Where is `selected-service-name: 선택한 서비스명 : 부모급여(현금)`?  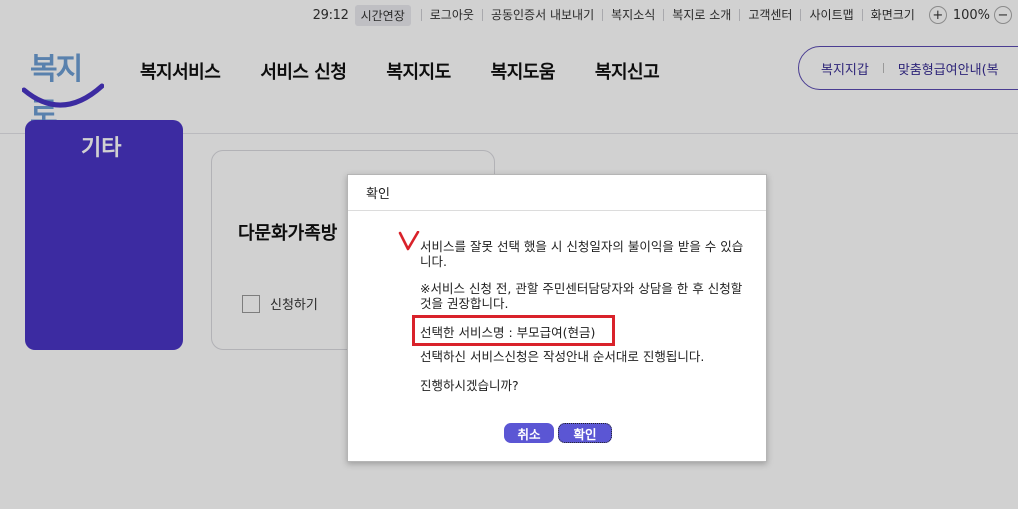
selected-service-name: 선택한 서비스명 : 부모급여(현금) is located at coordinates (508, 332).